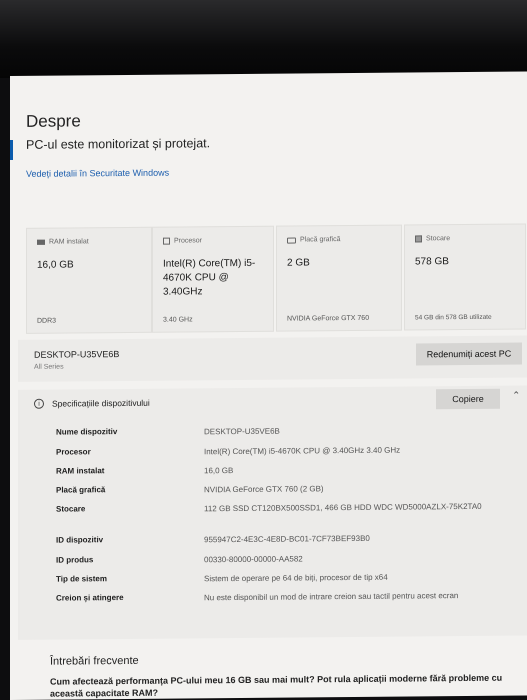  I want to click on card-value: Intel(R) Core(TM) i5-4670K CPU @ 3.40GHz, so click(209, 277).